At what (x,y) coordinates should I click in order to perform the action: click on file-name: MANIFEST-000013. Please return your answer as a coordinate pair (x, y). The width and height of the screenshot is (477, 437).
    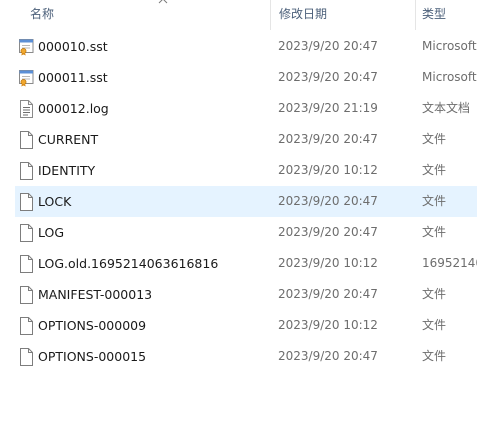
    Looking at the image, I should click on (95, 294).